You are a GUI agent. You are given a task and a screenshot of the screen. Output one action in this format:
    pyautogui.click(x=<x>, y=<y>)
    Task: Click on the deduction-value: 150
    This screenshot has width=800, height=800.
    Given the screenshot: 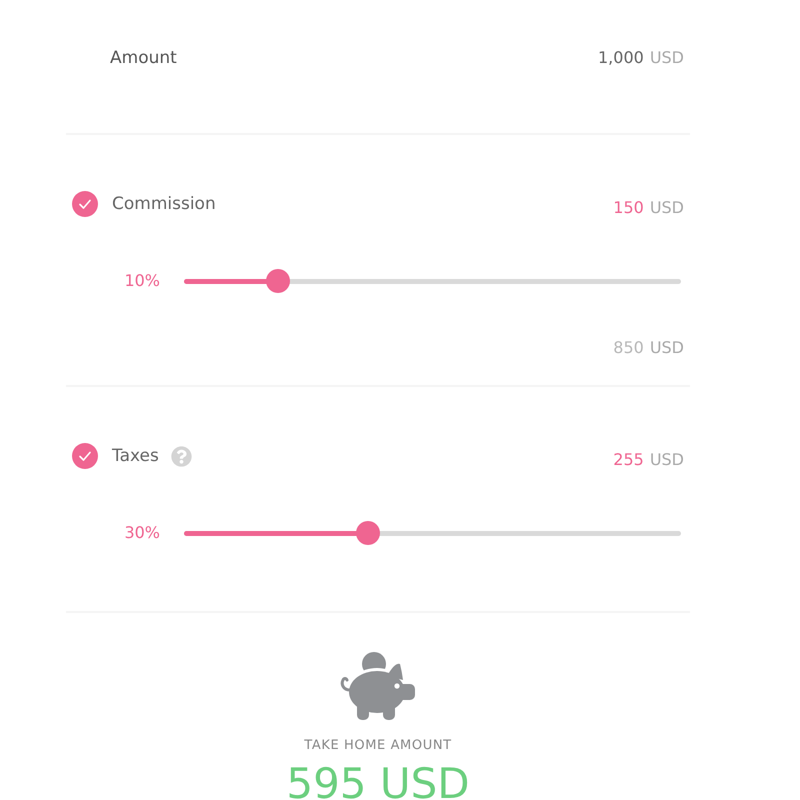 What is the action you would take?
    pyautogui.click(x=628, y=208)
    